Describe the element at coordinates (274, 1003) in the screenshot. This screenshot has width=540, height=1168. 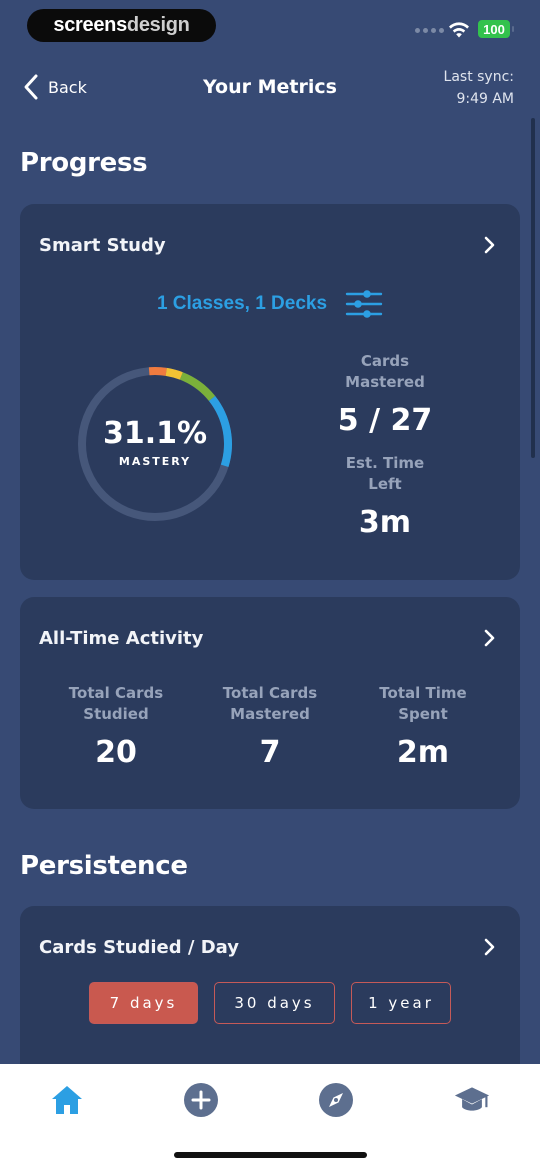
I see `range-30-days-button: 30 days` at that location.